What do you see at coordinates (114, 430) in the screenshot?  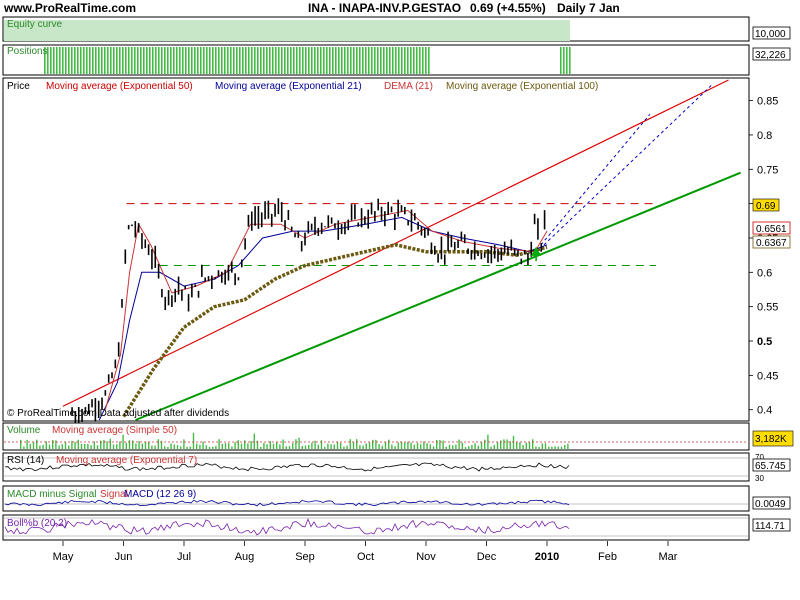 I see `volume-ma-label: Moving average (Simple 50)` at bounding box center [114, 430].